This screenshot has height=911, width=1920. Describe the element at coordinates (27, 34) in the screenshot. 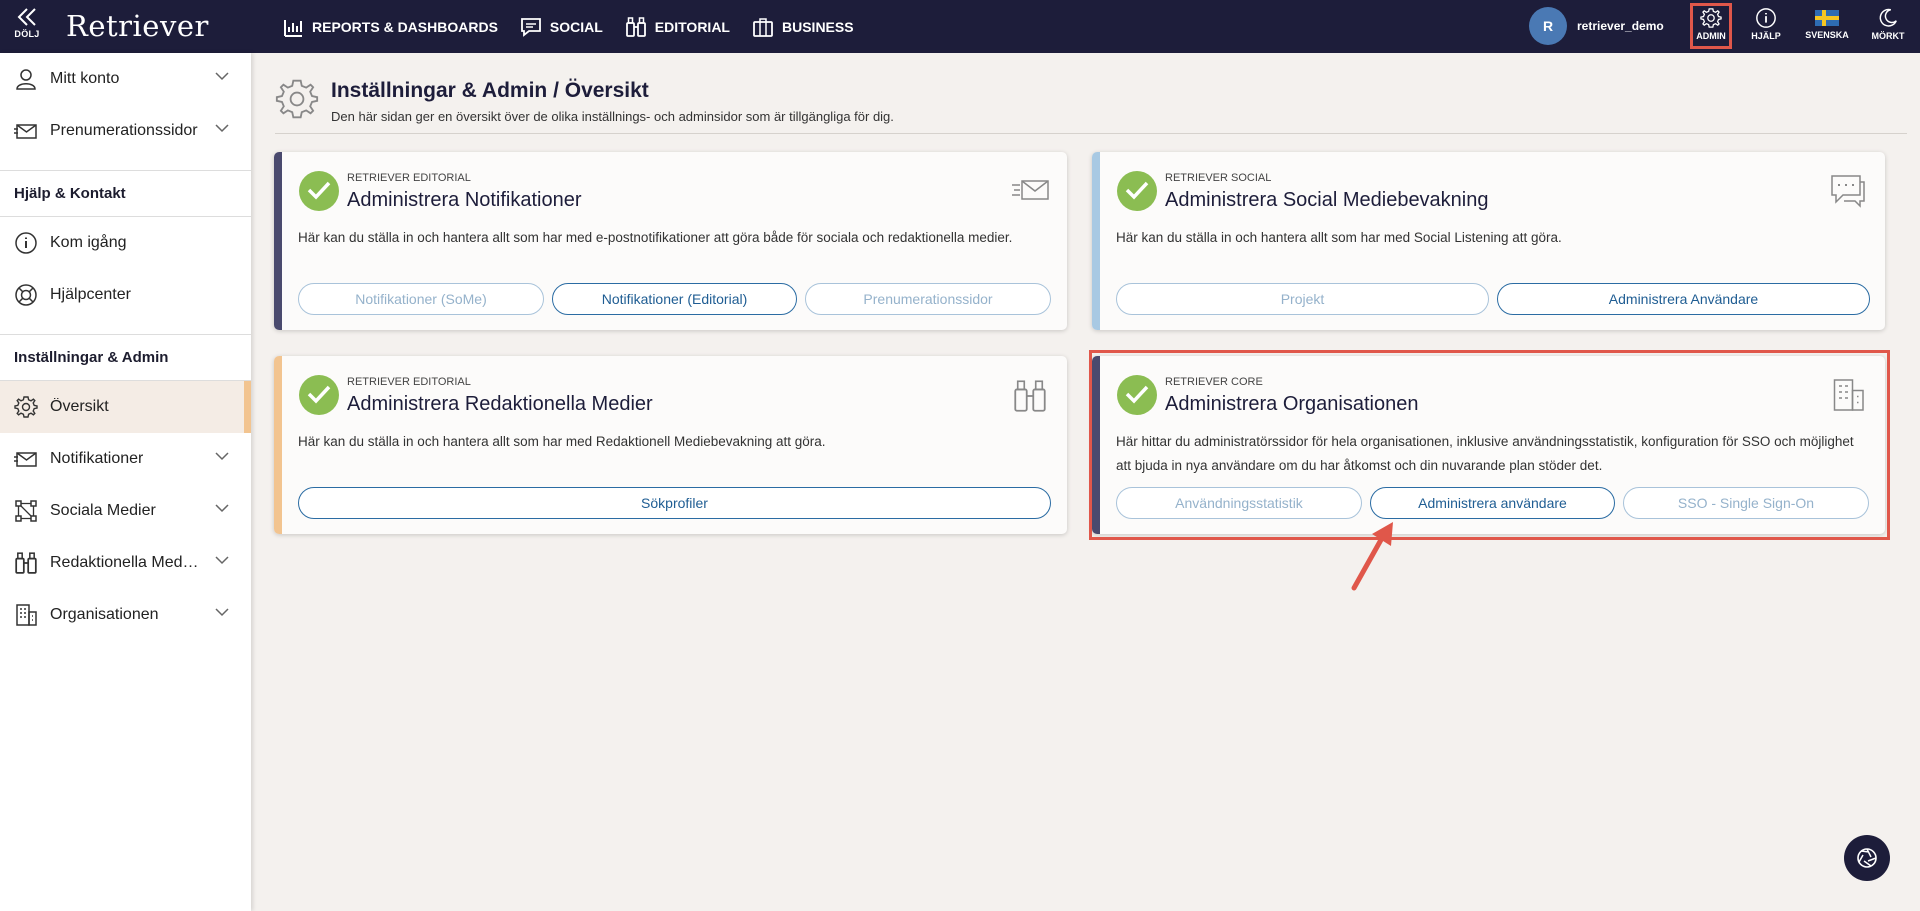

I see `hide-sidebar-label: DÖLJ` at that location.